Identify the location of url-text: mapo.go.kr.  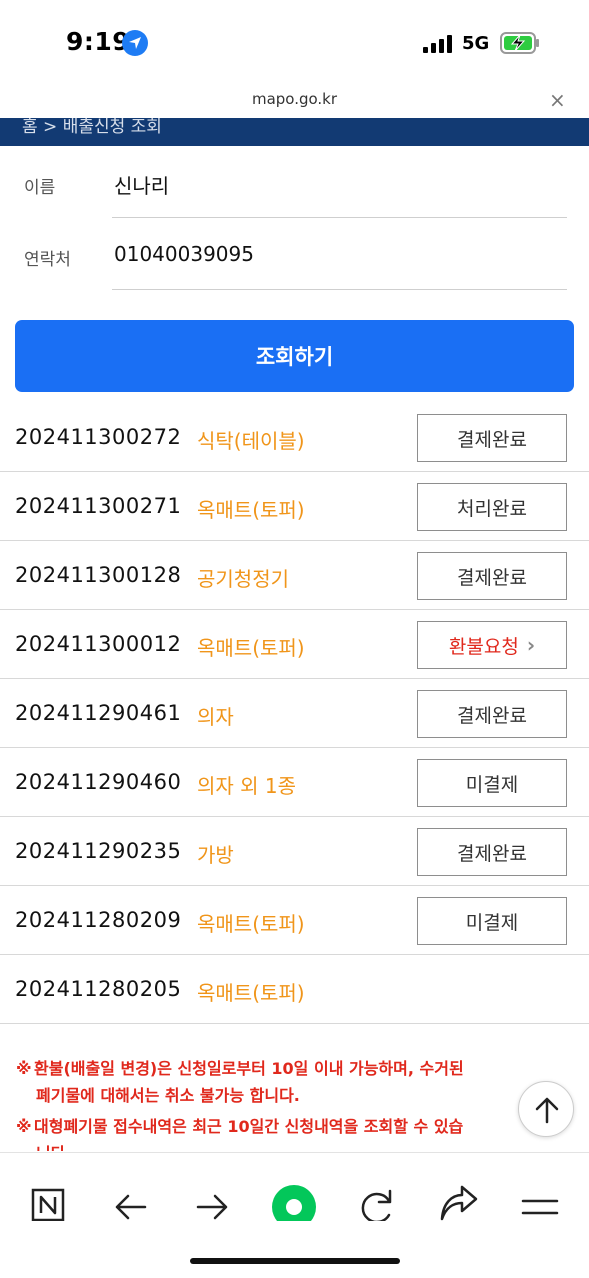
(294, 99).